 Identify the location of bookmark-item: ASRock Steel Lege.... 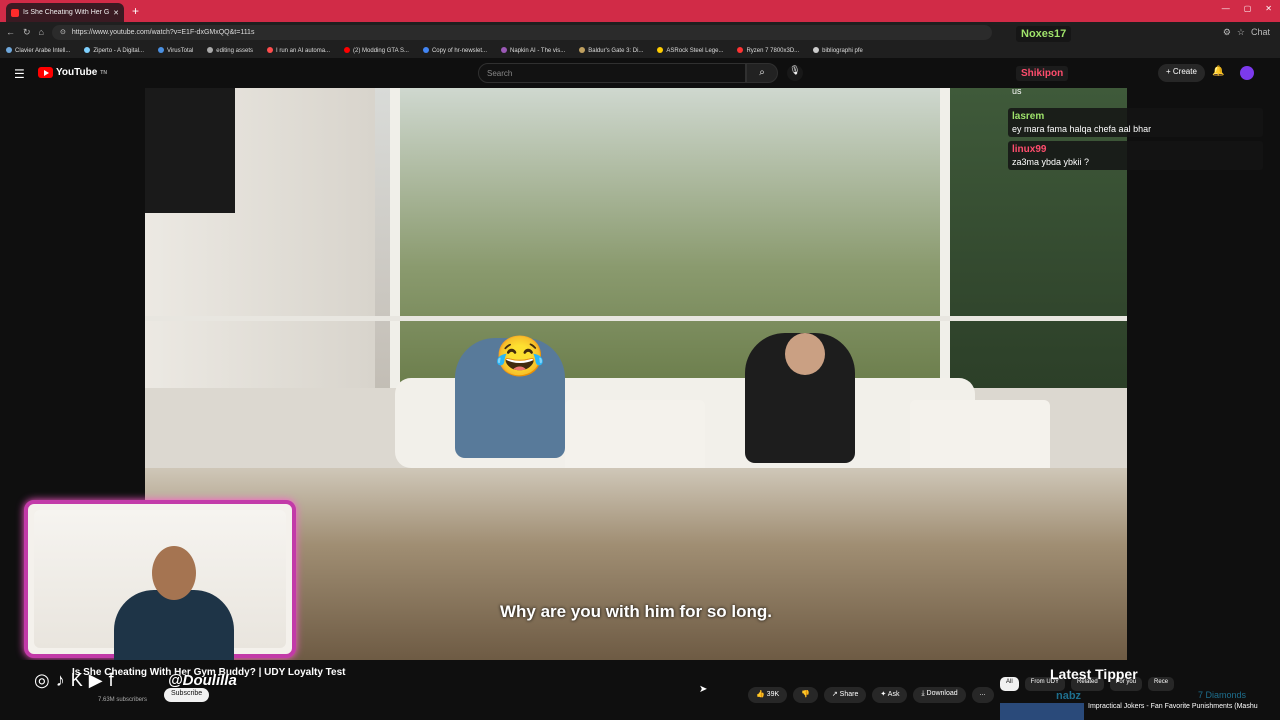
(690, 50).